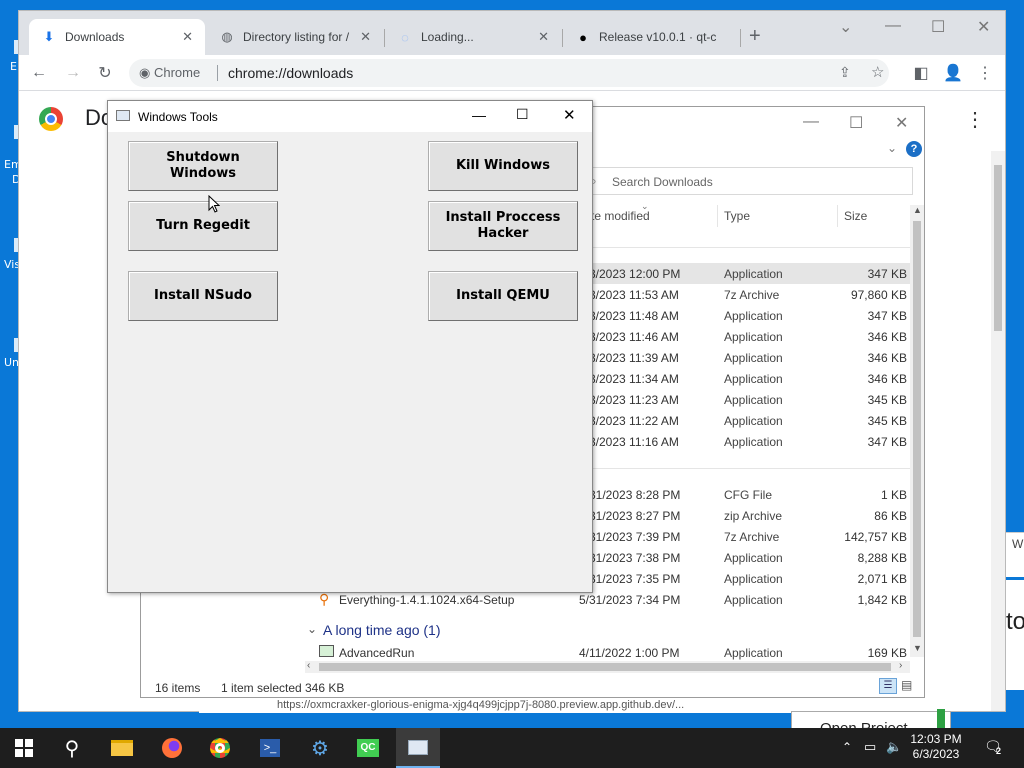  I want to click on windows-logo-icon, so click(24, 748).